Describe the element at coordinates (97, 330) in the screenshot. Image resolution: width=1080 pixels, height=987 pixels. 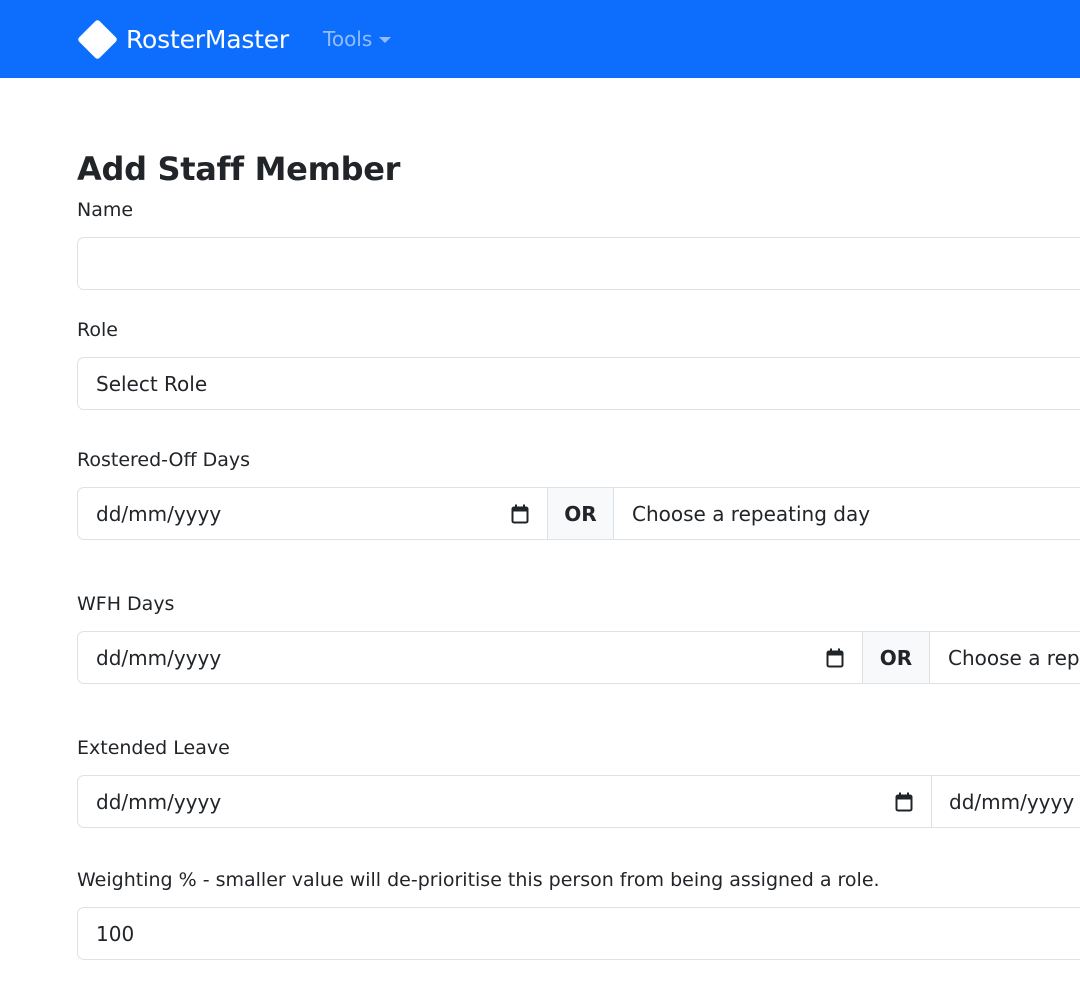
I see `role-label: Role` at that location.